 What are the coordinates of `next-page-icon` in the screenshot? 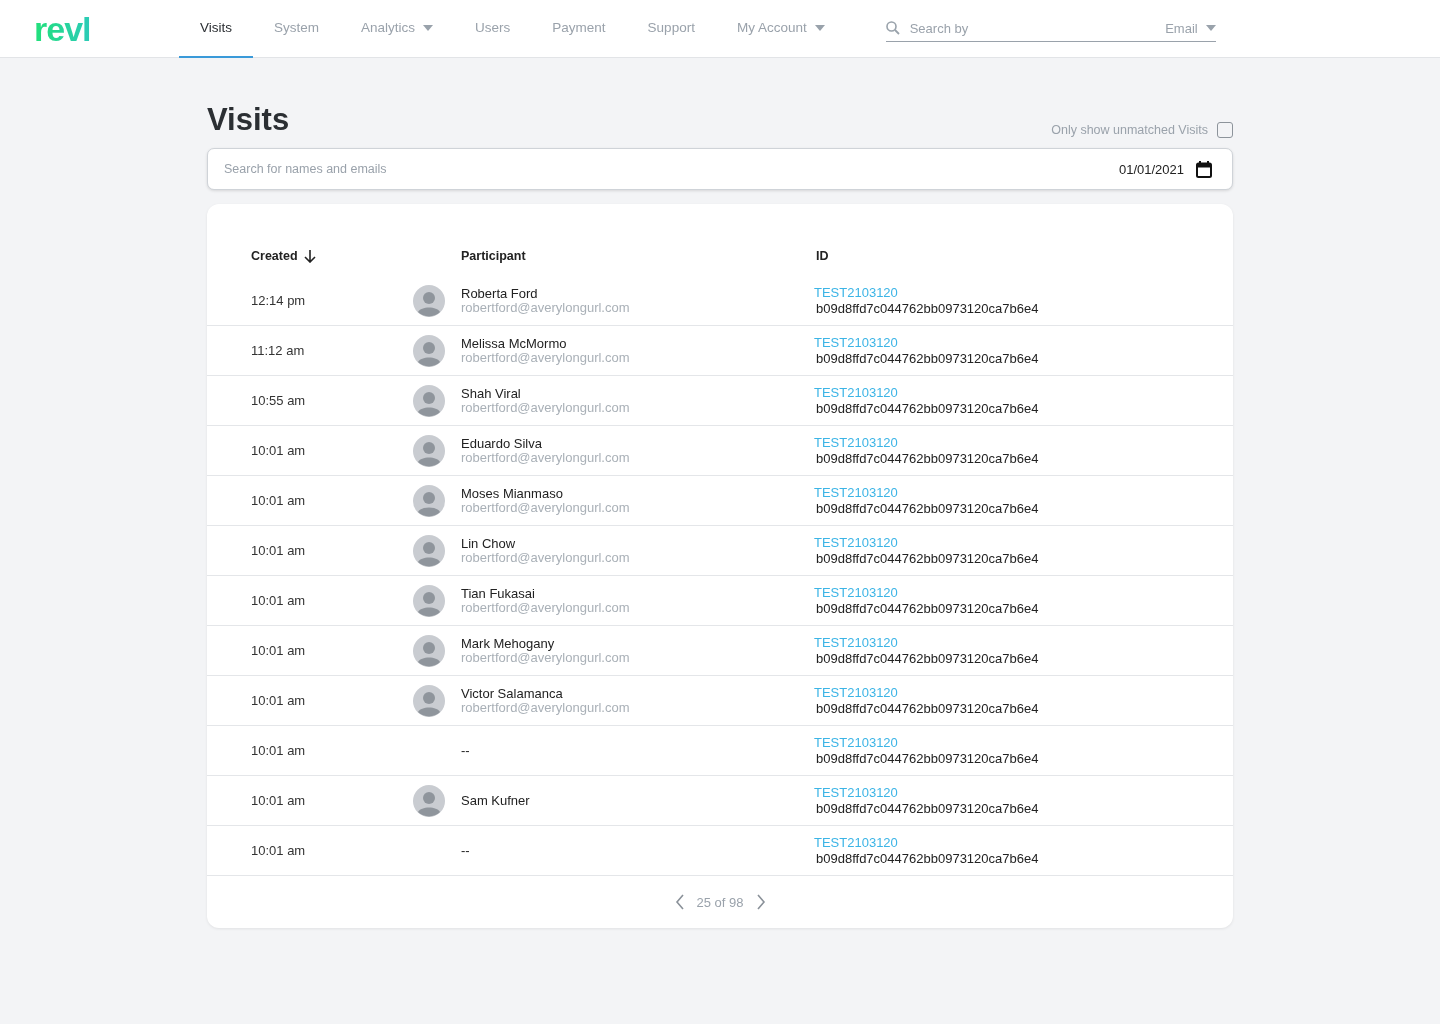 It's located at (760, 902).